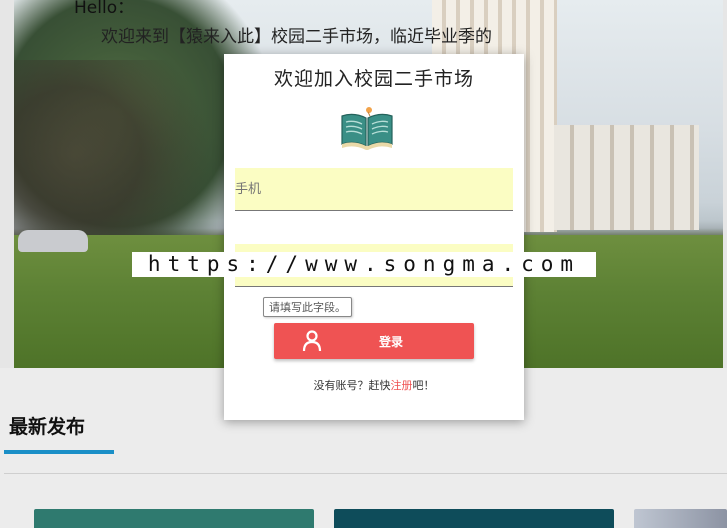 This screenshot has width=727, height=528. I want to click on register-prompt: 没有账号？赶快注册吧！, so click(374, 385).